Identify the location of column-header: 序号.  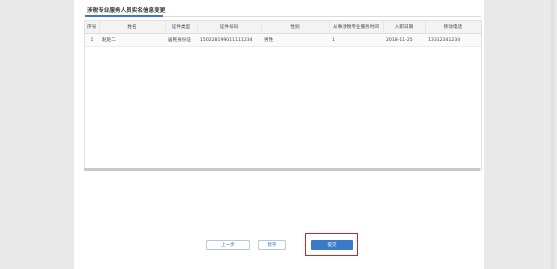
(92, 27).